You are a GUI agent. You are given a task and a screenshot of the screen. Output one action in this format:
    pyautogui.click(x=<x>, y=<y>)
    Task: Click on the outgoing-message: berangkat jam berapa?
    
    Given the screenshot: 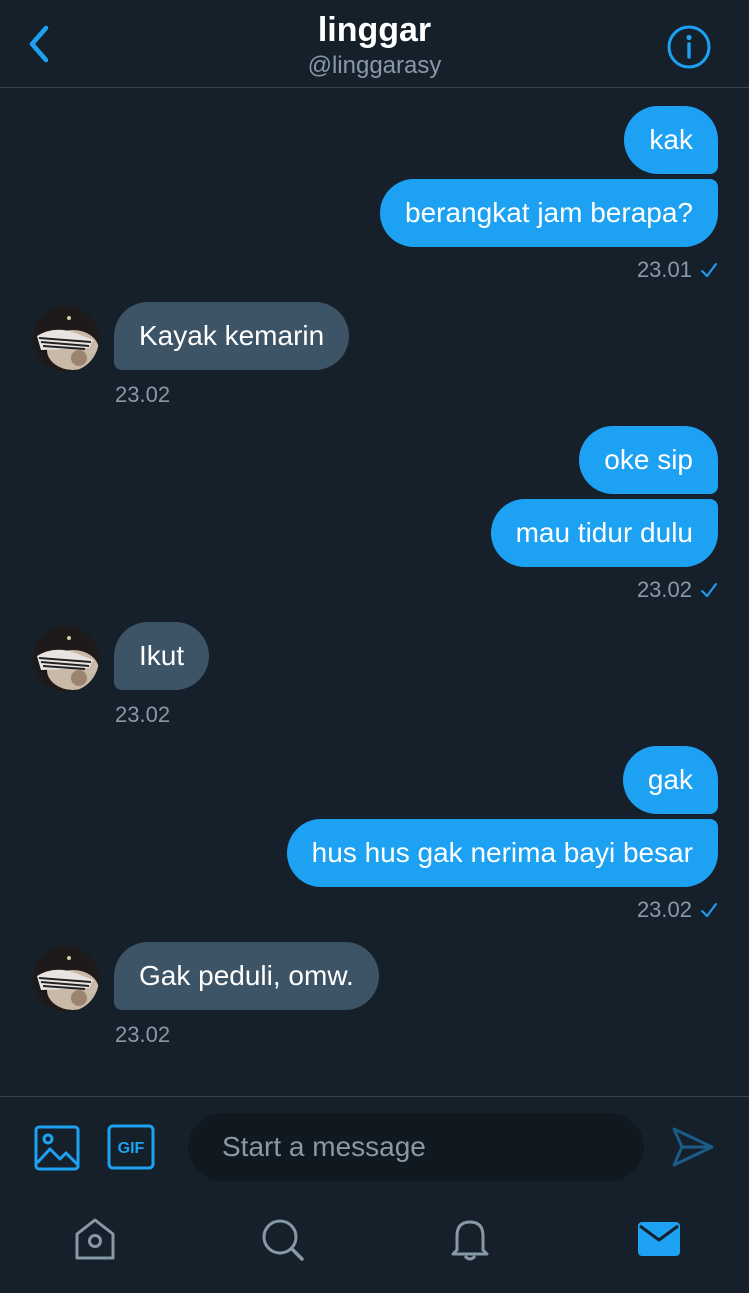 What is the action you would take?
    pyautogui.click(x=549, y=213)
    